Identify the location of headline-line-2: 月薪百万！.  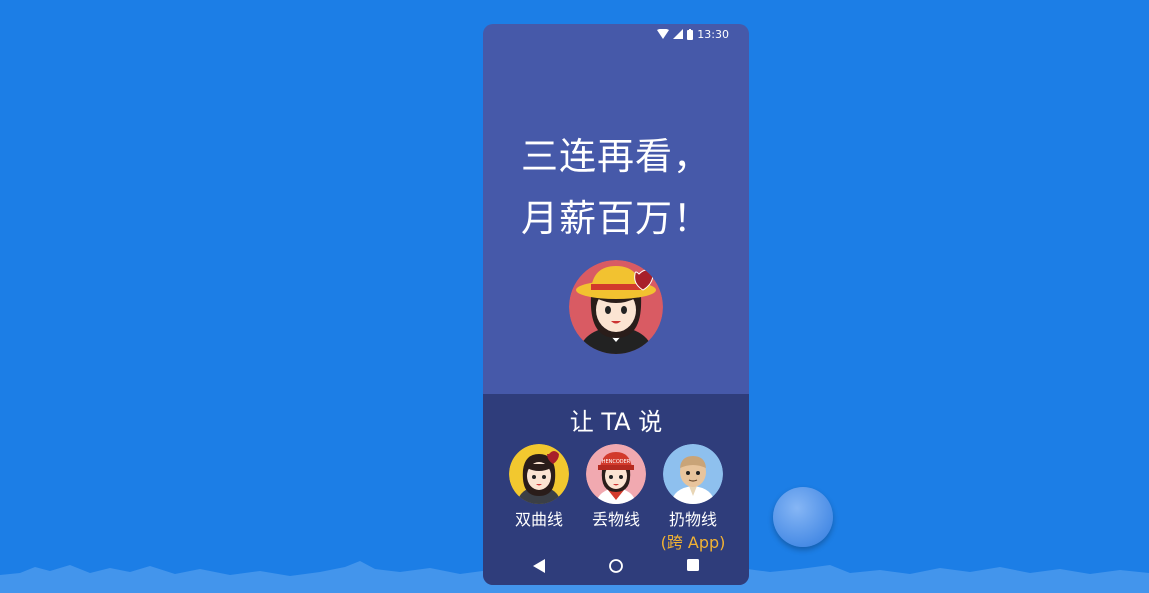
(616, 218).